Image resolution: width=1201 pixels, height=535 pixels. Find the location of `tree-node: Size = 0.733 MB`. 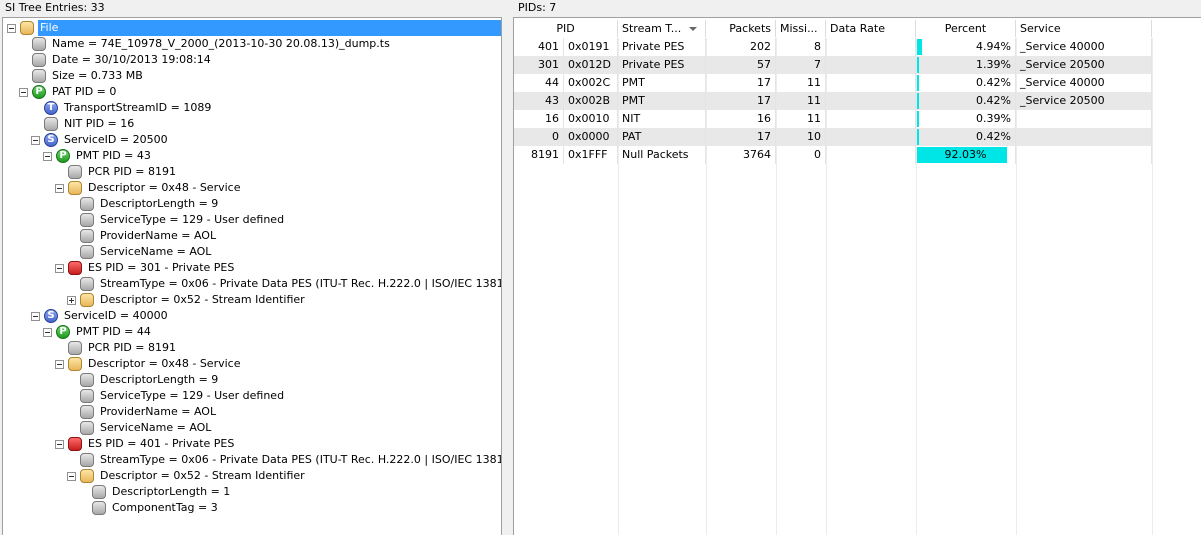

tree-node: Size = 0.733 MB is located at coordinates (82, 76).